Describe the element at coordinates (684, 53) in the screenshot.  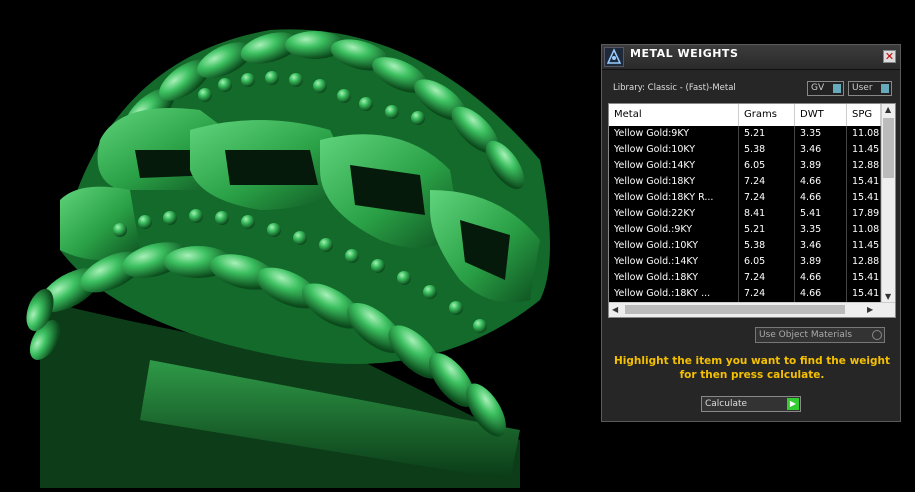
I see `panel-title: METAL WEIGHTS` at that location.